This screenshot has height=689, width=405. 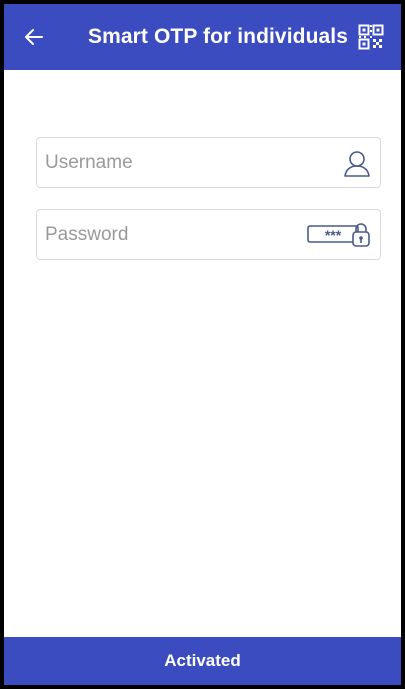 What do you see at coordinates (202, 661) in the screenshot?
I see `activated-button: Activated` at bounding box center [202, 661].